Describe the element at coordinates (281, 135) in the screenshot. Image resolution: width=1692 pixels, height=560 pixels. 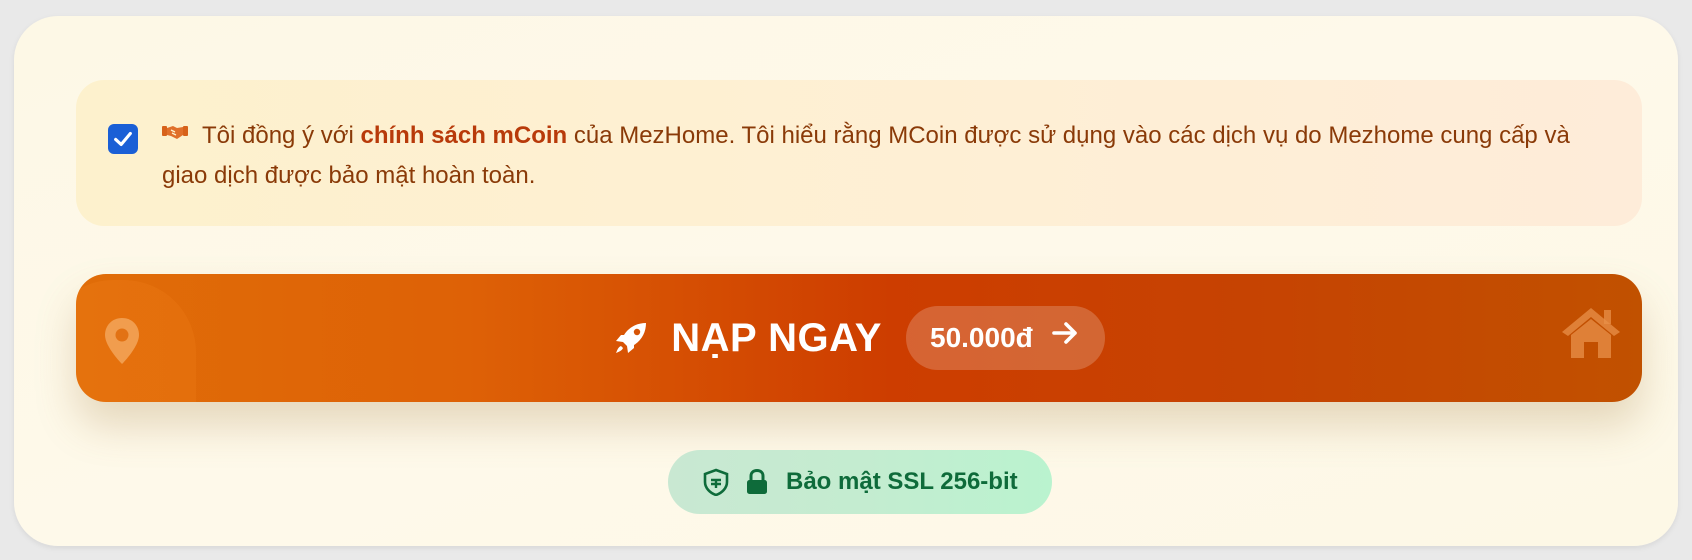
I see `agreement-text-before: Tôi đồng ý với` at that location.